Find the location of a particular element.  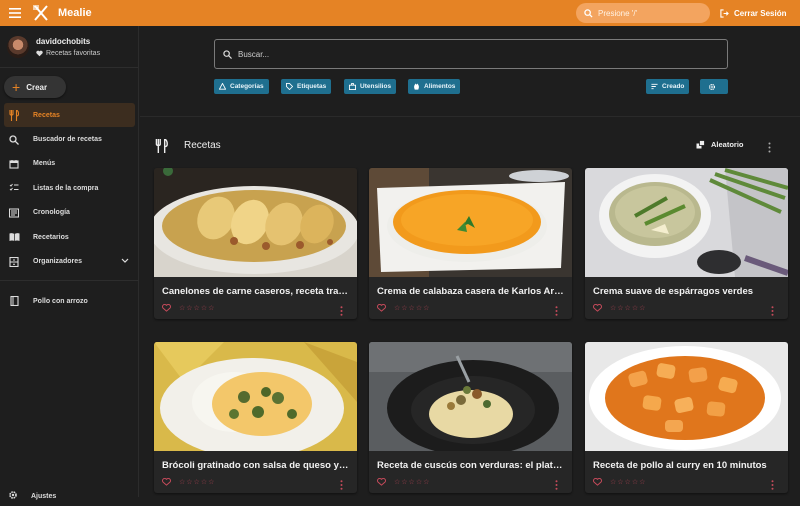

sidebar-item-cookbook: Pollo con arrozo is located at coordinates (69, 301).